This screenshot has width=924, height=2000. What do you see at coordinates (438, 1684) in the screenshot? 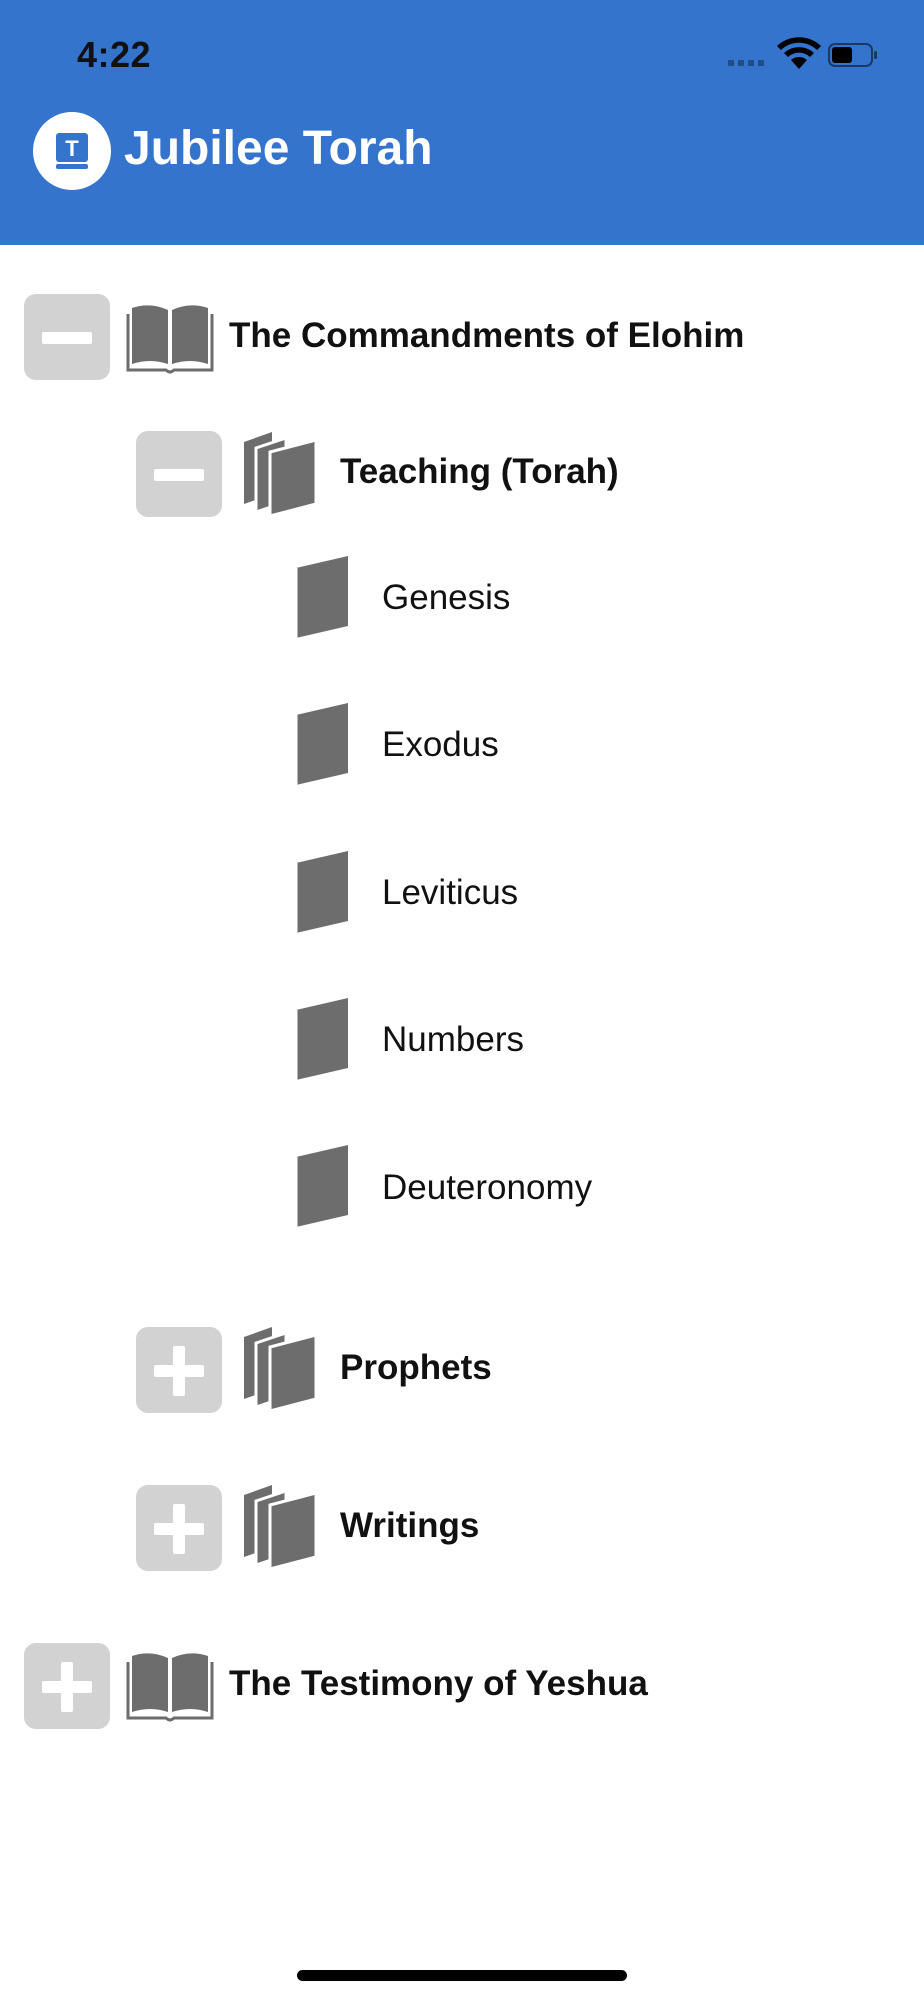
I see `tree-node-label: The Testimony of Yeshua` at bounding box center [438, 1684].